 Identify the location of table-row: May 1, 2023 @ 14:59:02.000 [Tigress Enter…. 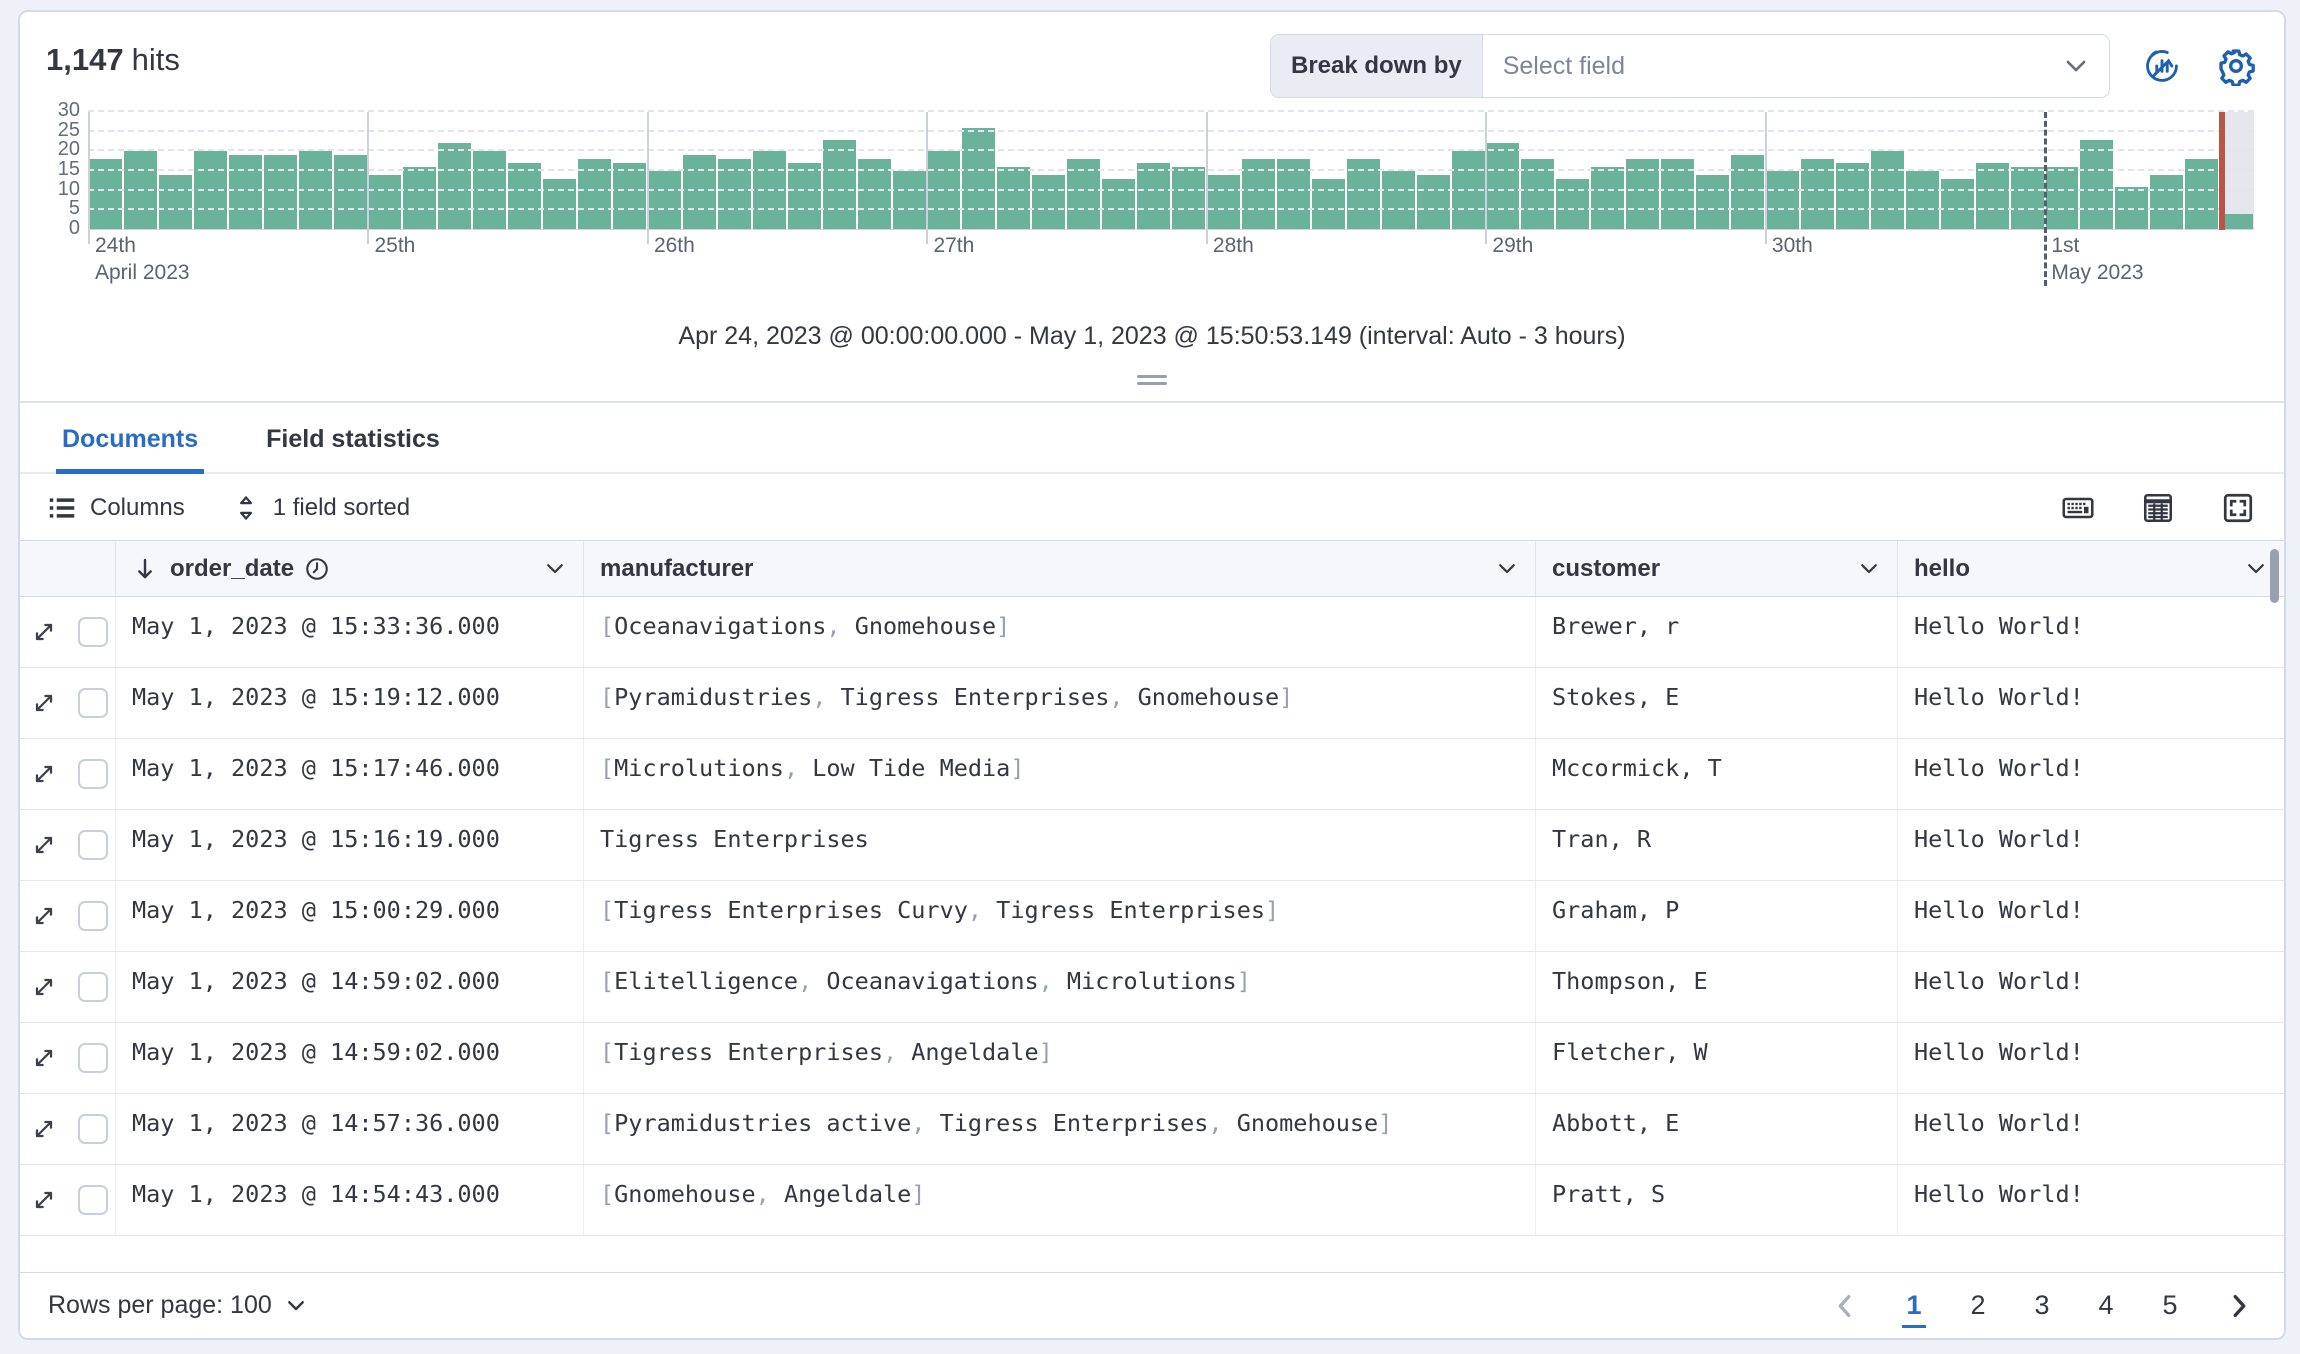
(1152, 1058).